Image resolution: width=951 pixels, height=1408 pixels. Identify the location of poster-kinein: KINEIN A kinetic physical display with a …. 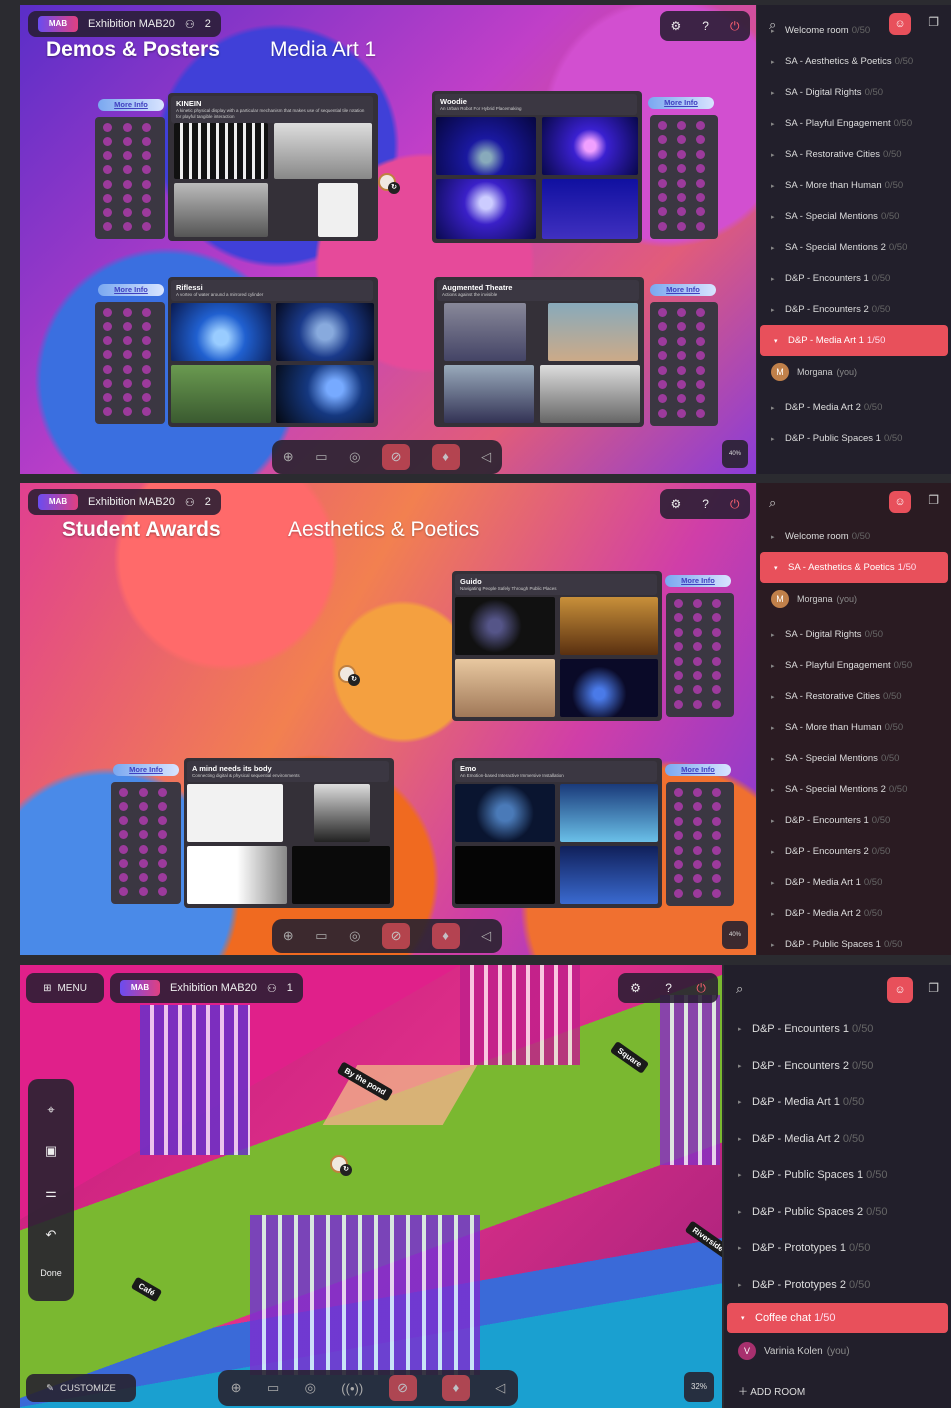
(273, 167).